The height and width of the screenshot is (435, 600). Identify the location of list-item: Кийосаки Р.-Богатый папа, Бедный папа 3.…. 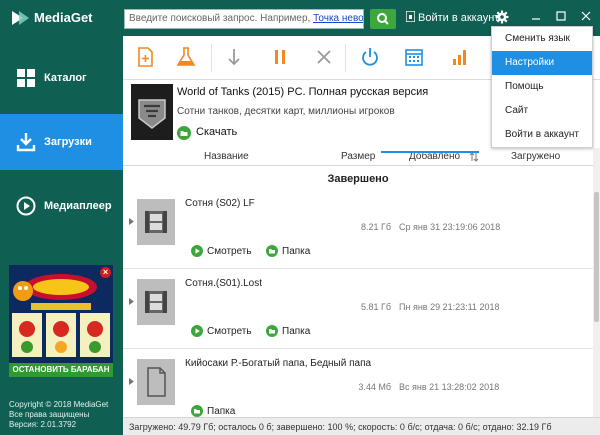
(358, 383).